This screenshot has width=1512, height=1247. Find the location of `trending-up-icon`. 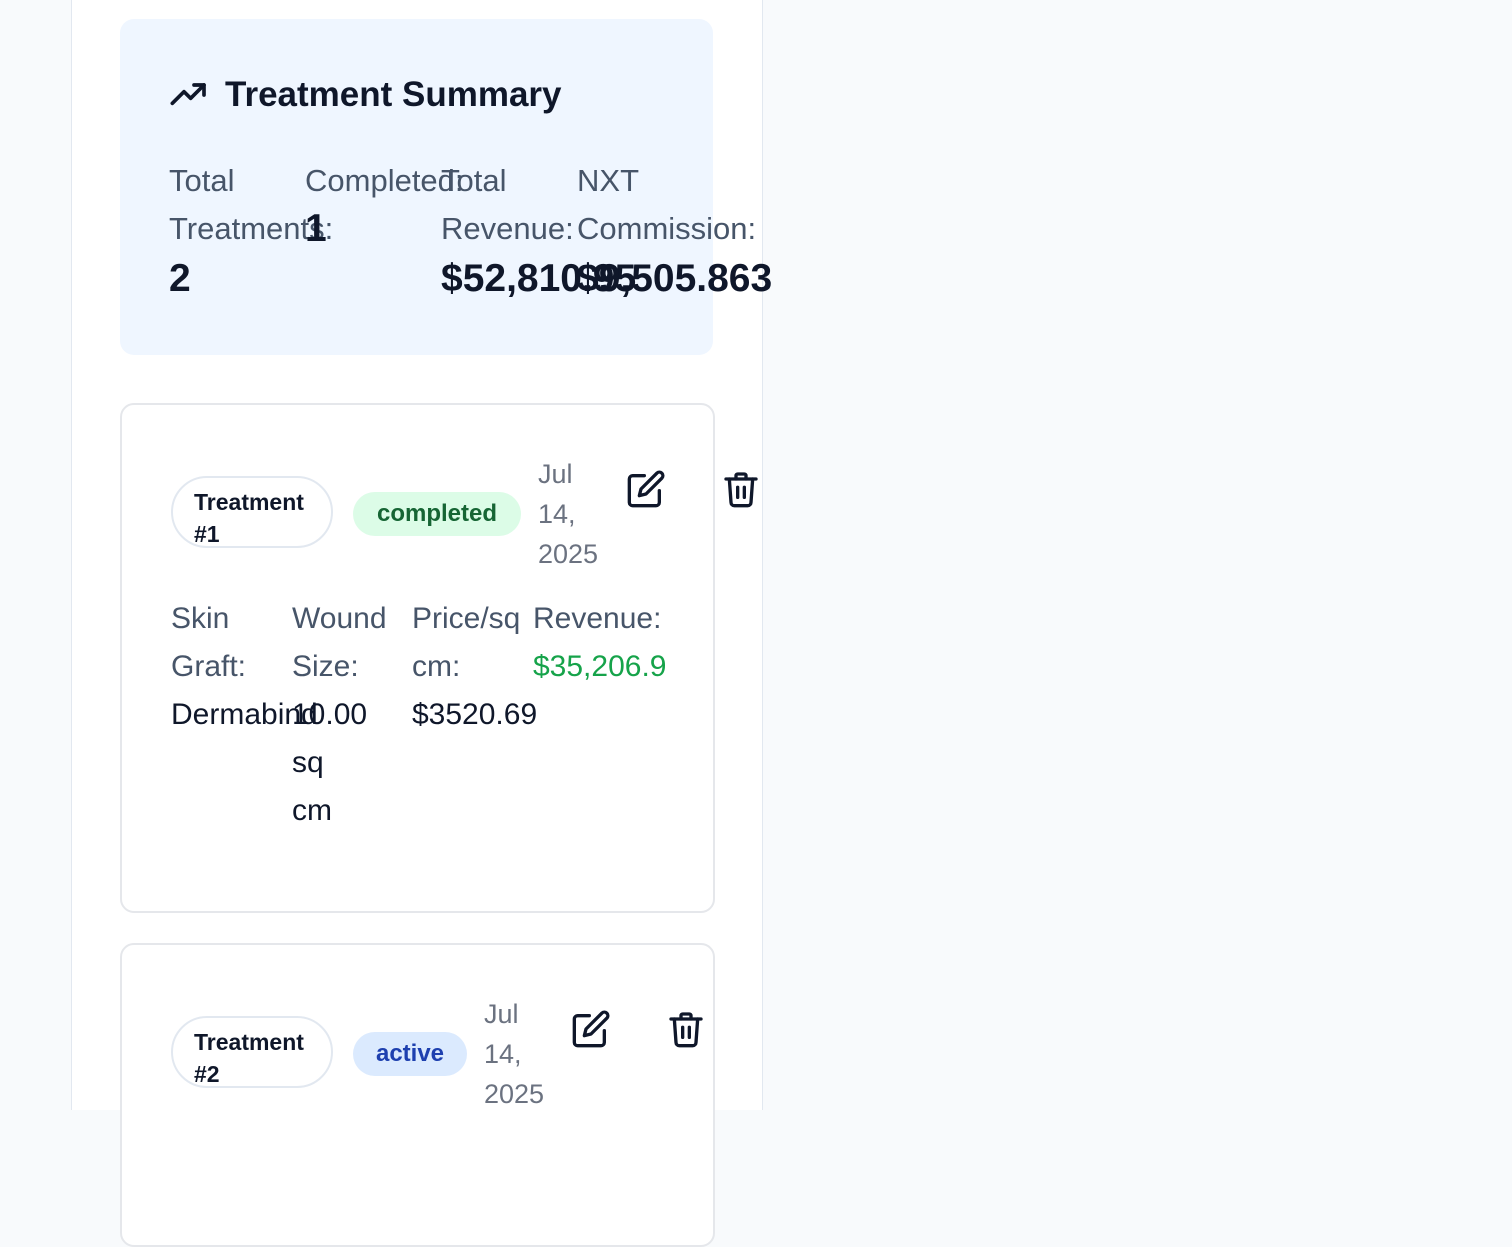

trending-up-icon is located at coordinates (189, 95).